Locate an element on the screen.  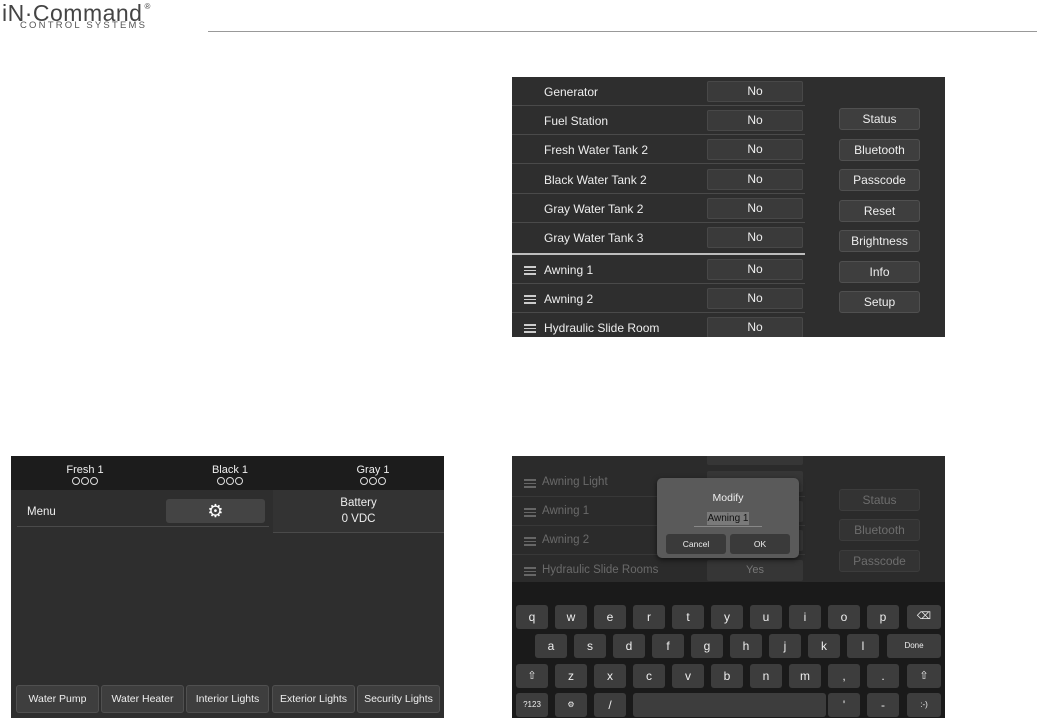
key-r: r is located at coordinates (649, 617).